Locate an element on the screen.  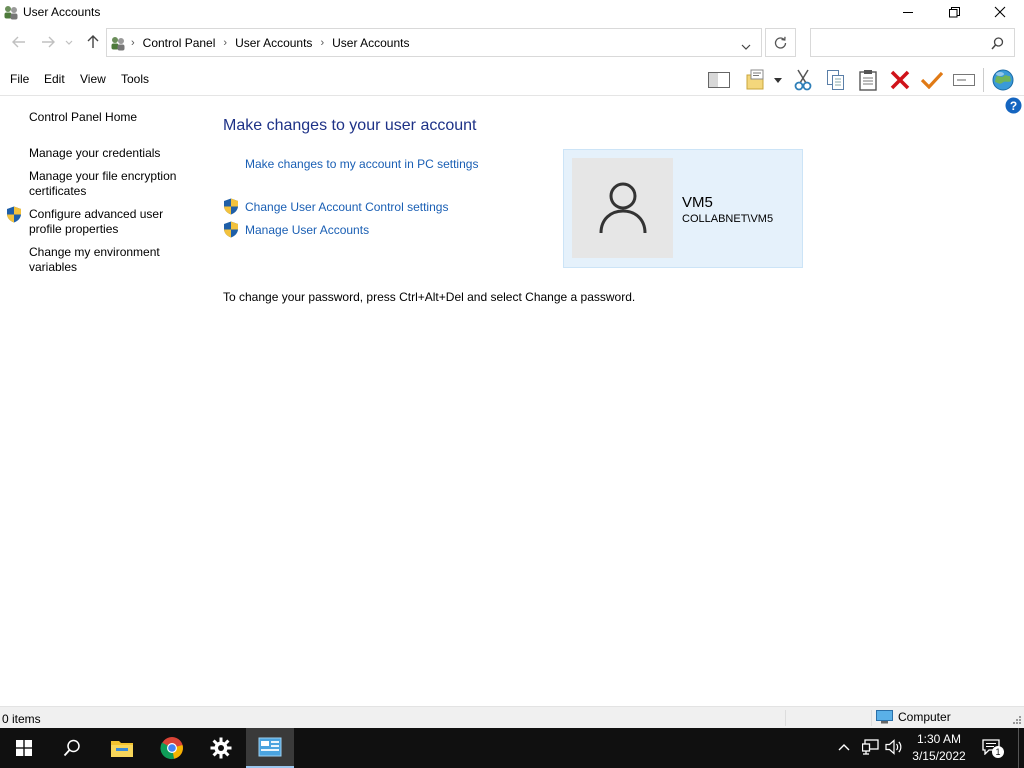
copy-button is located at coordinates (836, 80).